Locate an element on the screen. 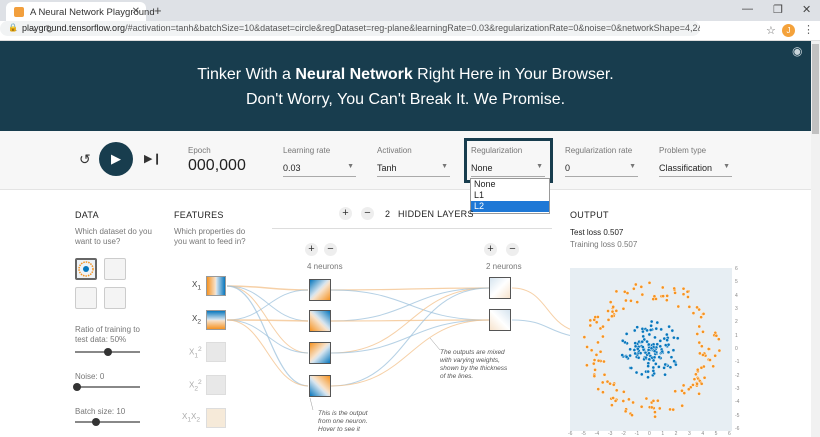 This screenshot has width=820, height=437. x-tick-label: 5 is located at coordinates (716, 434).